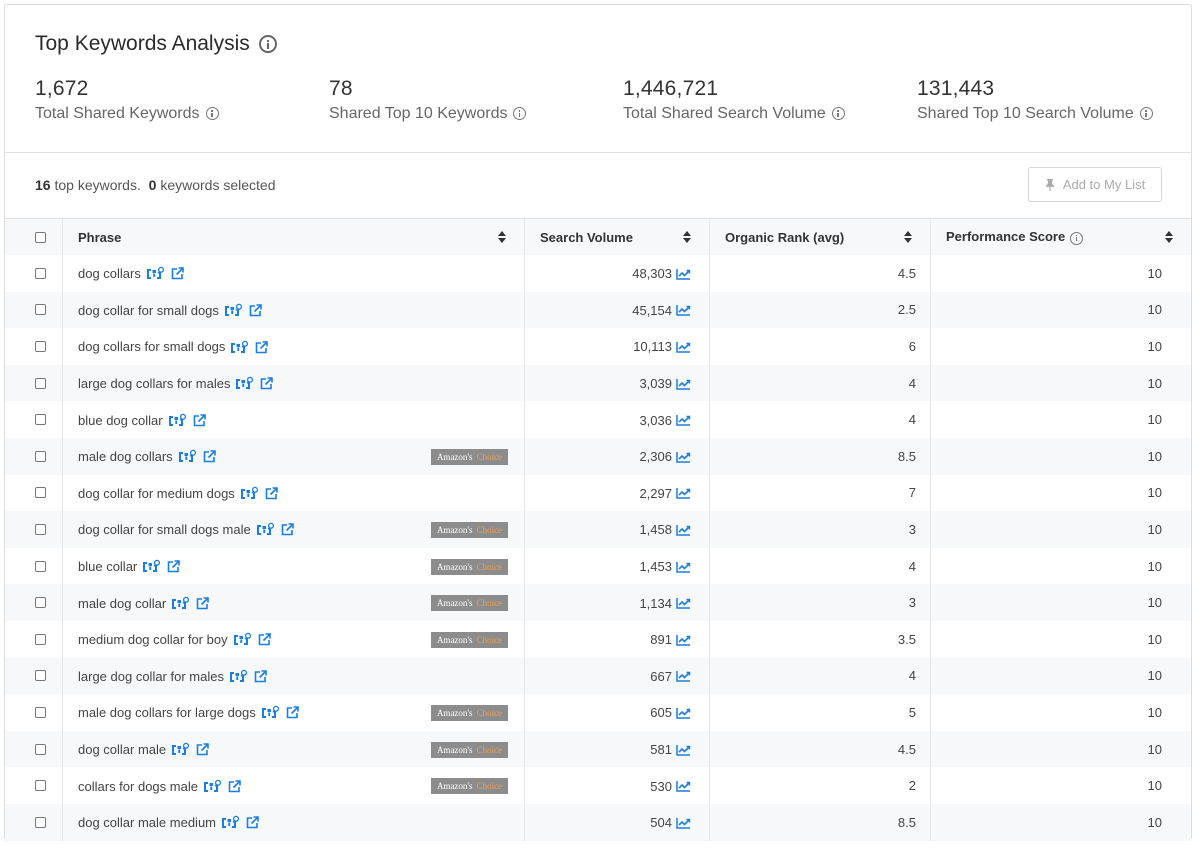  Describe the element at coordinates (598, 310) in the screenshot. I see `table-row: dog collar for small dogs 45,154 2.5 10` at that location.